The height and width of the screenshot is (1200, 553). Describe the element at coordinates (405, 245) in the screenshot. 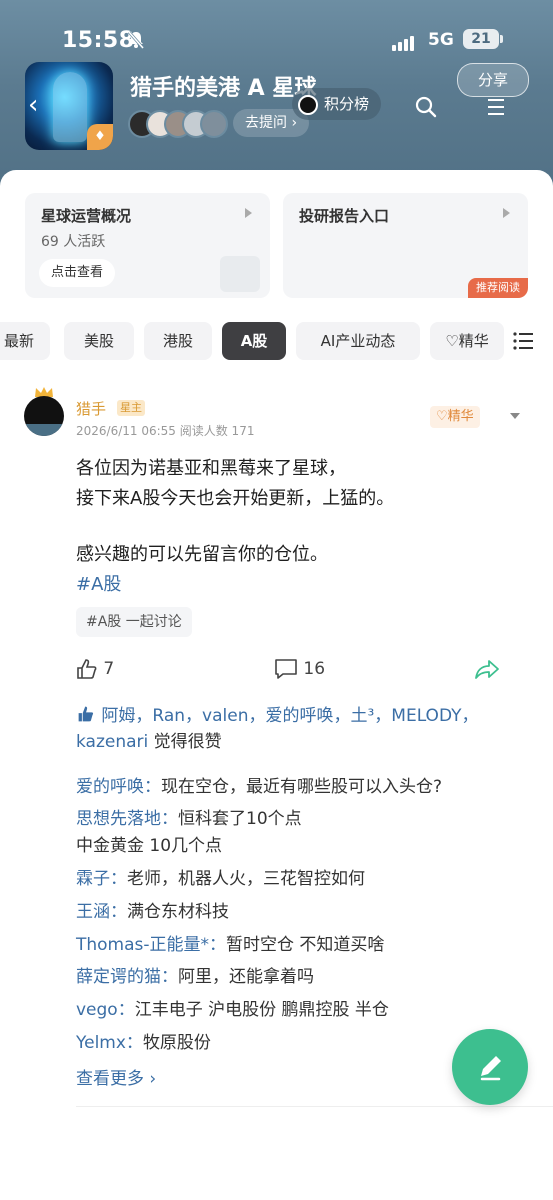

I see `research-report-card: 投研报告入口 推荐阅读` at that location.